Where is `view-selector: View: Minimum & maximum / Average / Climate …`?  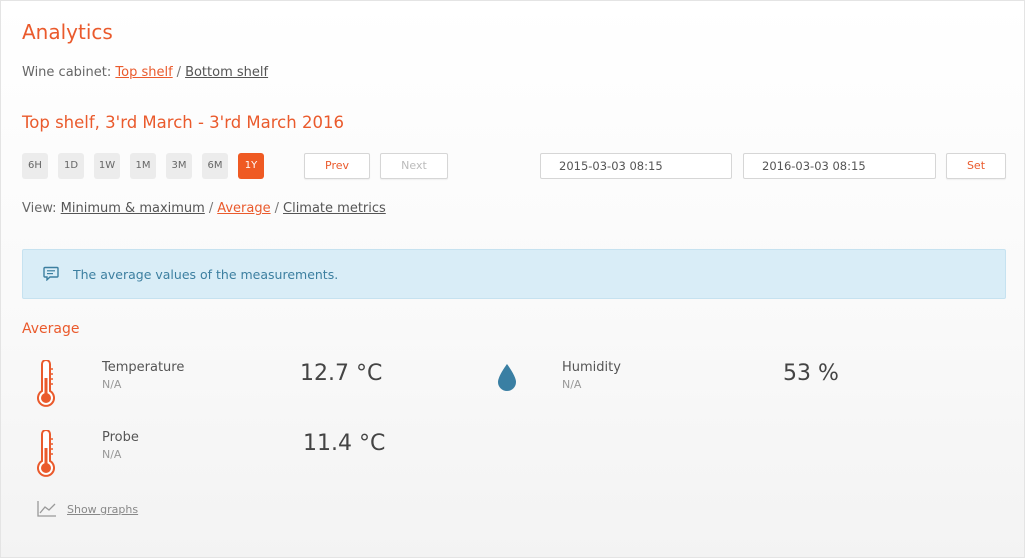
view-selector: View: Minimum & maximum / Average / Climate … is located at coordinates (204, 208).